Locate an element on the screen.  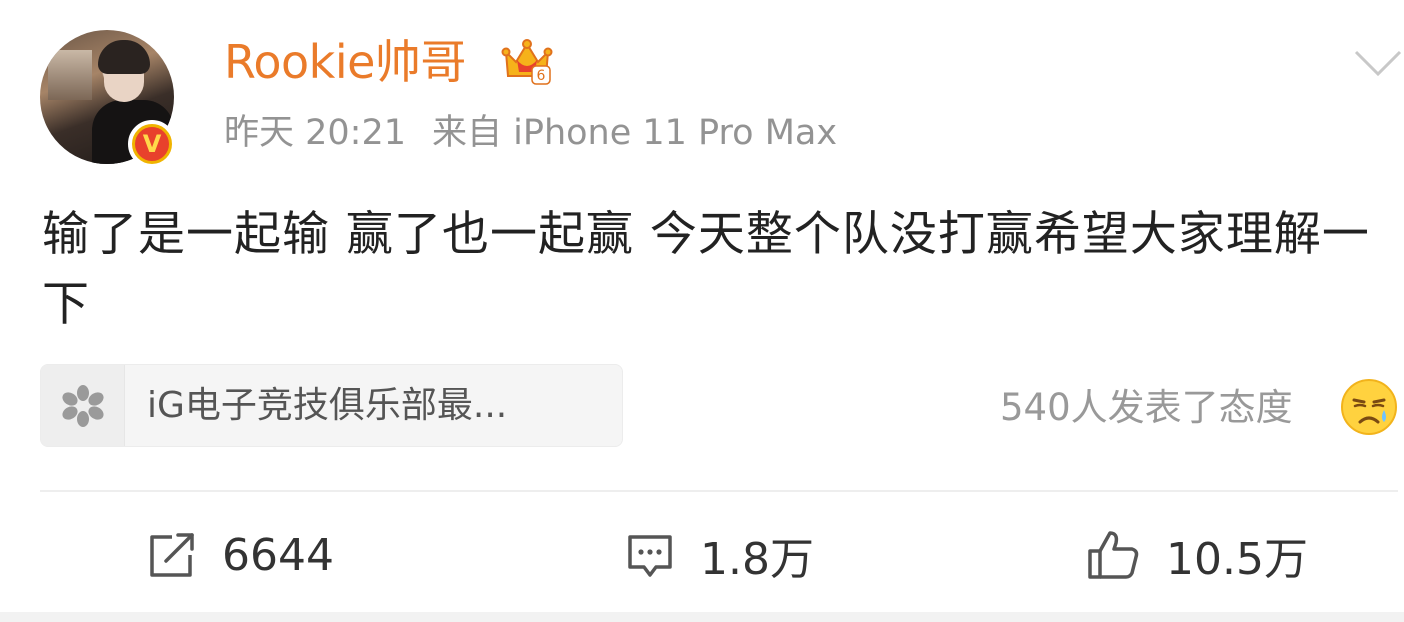
repost-count: 6644 is located at coordinates (278, 555).